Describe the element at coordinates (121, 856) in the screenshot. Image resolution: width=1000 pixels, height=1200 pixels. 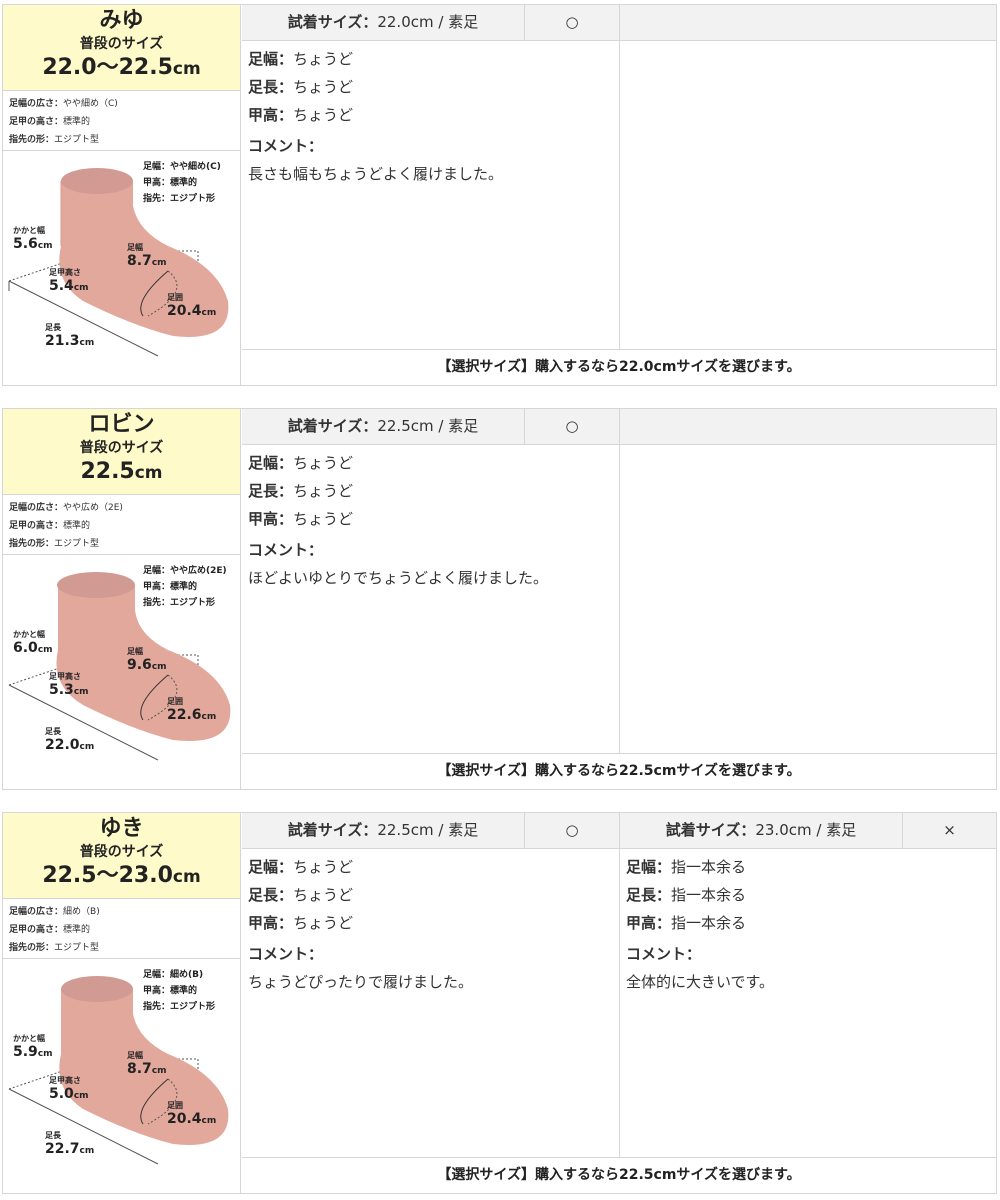
I see `profile-header: ゆき 普段のサイズ 22.5〜23.0cm` at that location.